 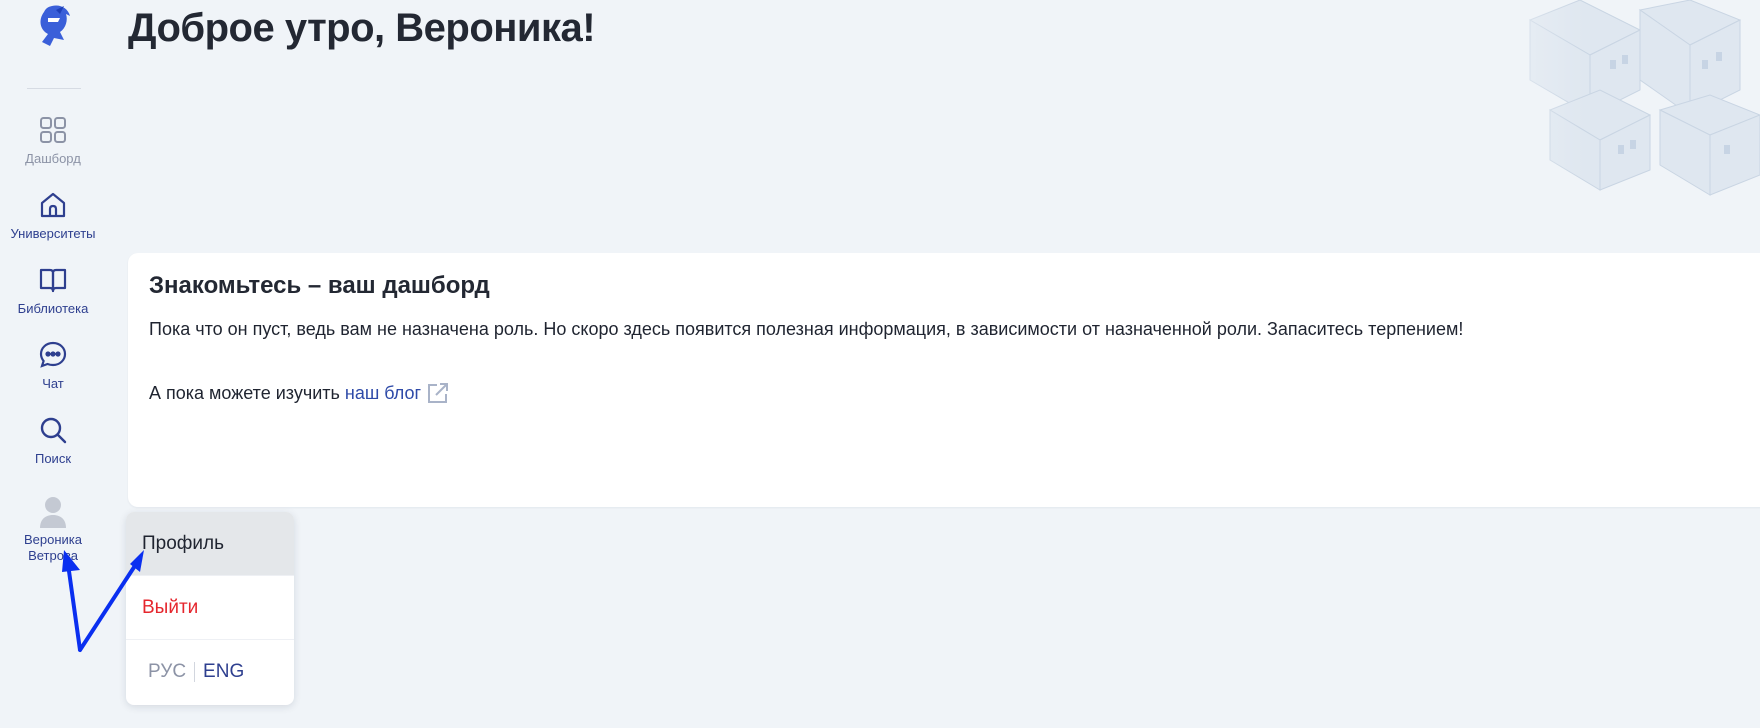 What do you see at coordinates (53, 25) in the screenshot?
I see `knight-helmet-logo-icon` at bounding box center [53, 25].